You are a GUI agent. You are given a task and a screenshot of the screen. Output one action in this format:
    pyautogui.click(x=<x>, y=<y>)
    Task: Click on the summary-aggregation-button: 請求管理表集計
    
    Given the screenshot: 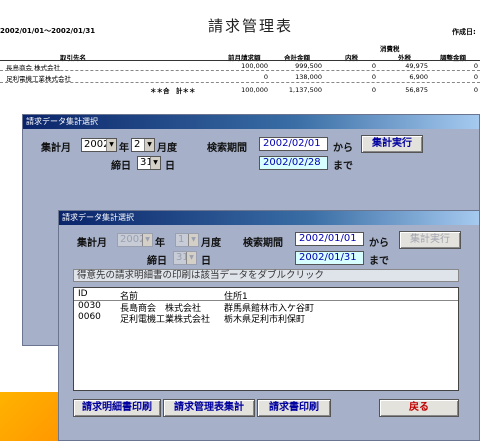 What is the action you would take?
    pyautogui.click(x=209, y=408)
    